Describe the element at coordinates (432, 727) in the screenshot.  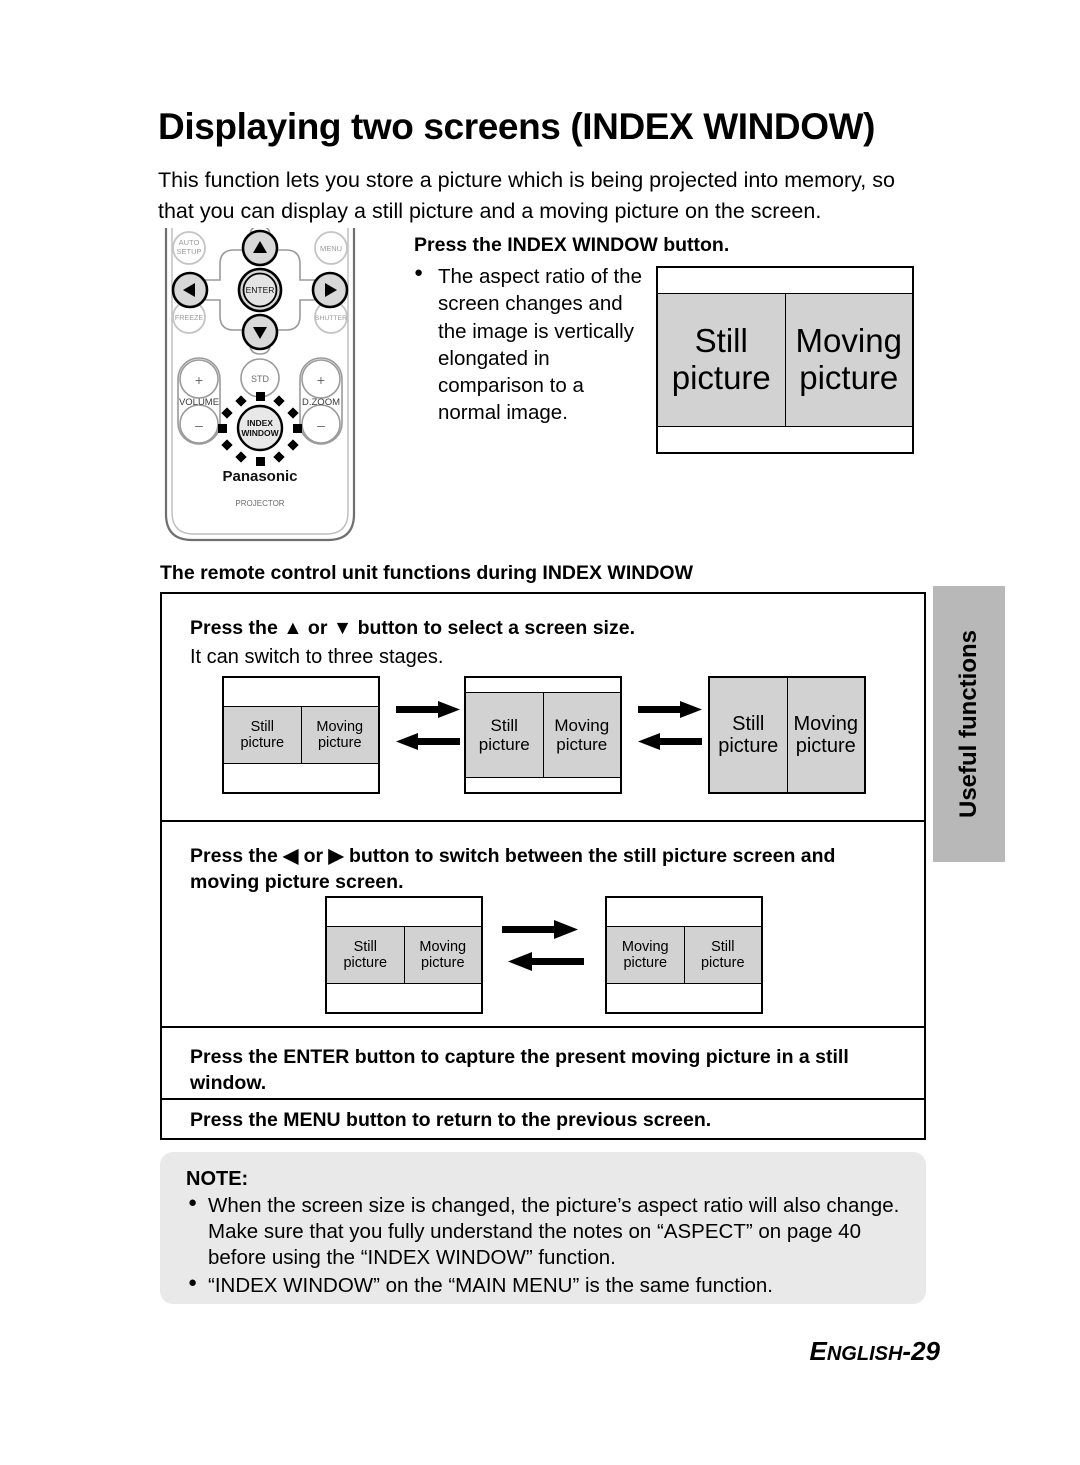
I see `stage1-to-stage2-arrows` at that location.